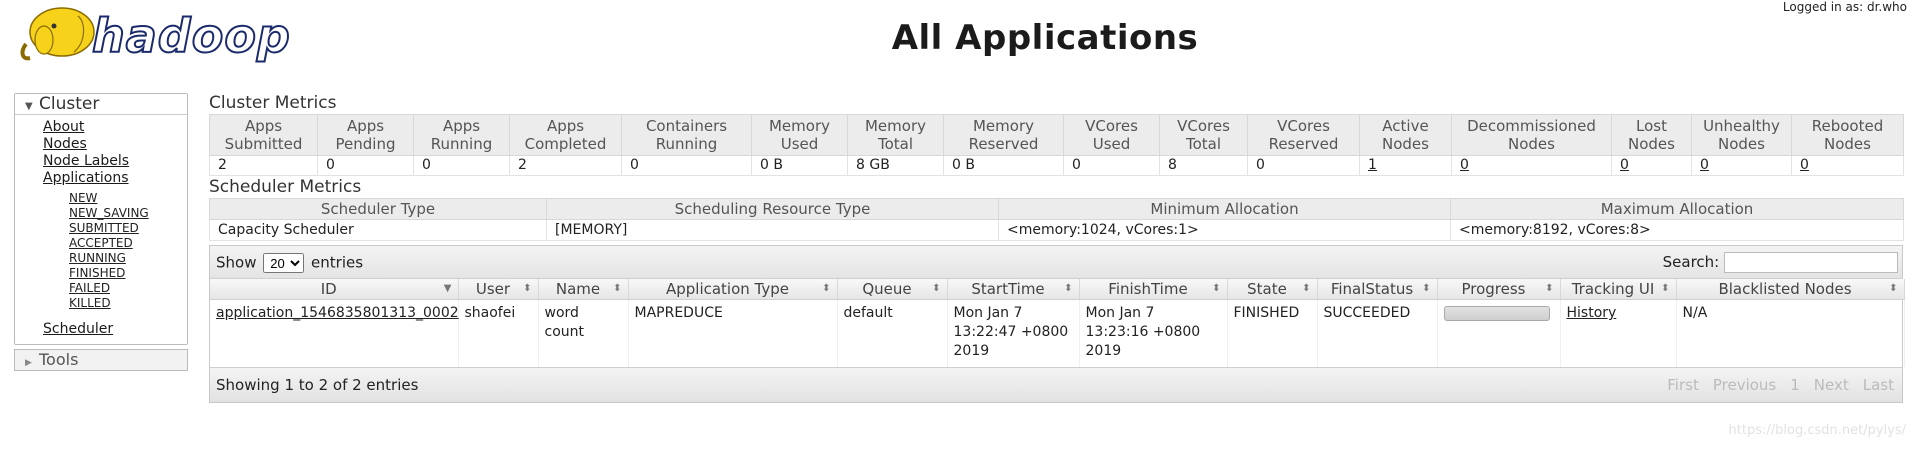  What do you see at coordinates (1372, 165) in the screenshot?
I see `metric-value-link: 1` at bounding box center [1372, 165].